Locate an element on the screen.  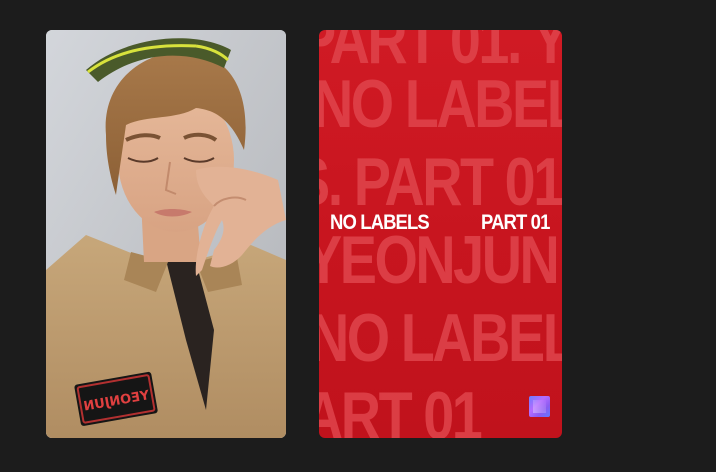
background-text-line: YEONJUN is located at coordinates (439, 260).